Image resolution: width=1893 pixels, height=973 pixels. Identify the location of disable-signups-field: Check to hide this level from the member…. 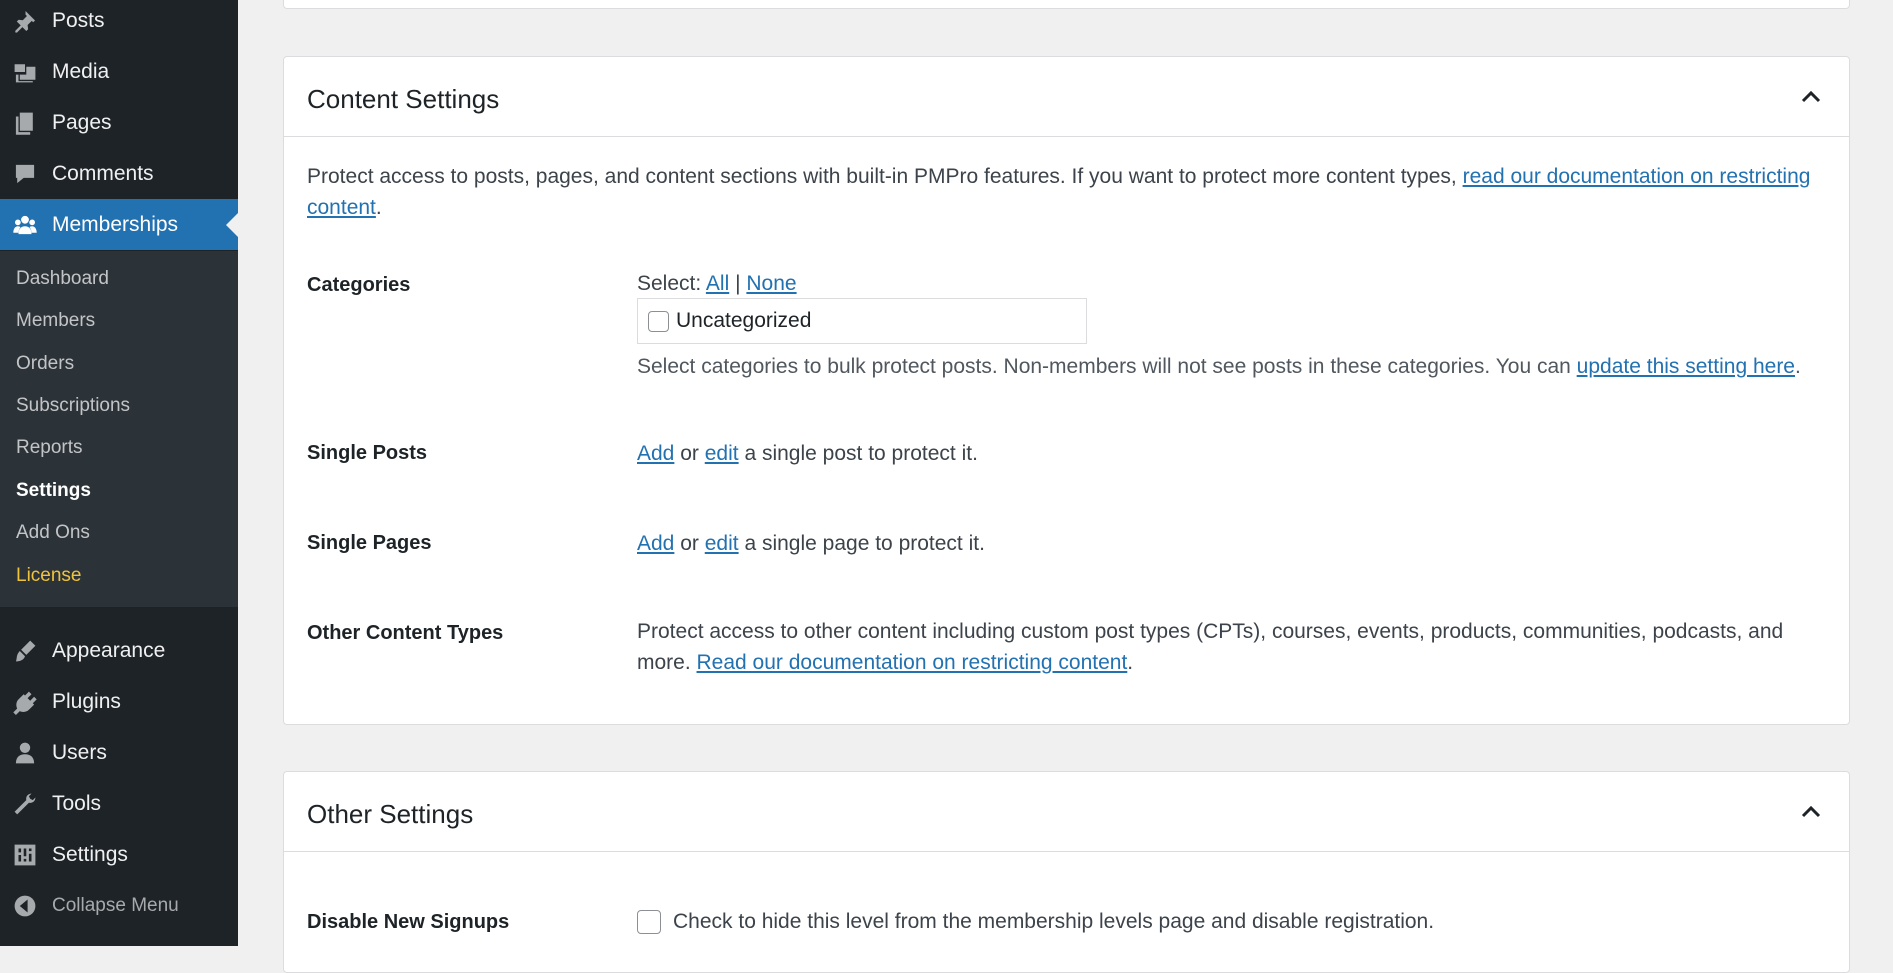
(1035, 921).